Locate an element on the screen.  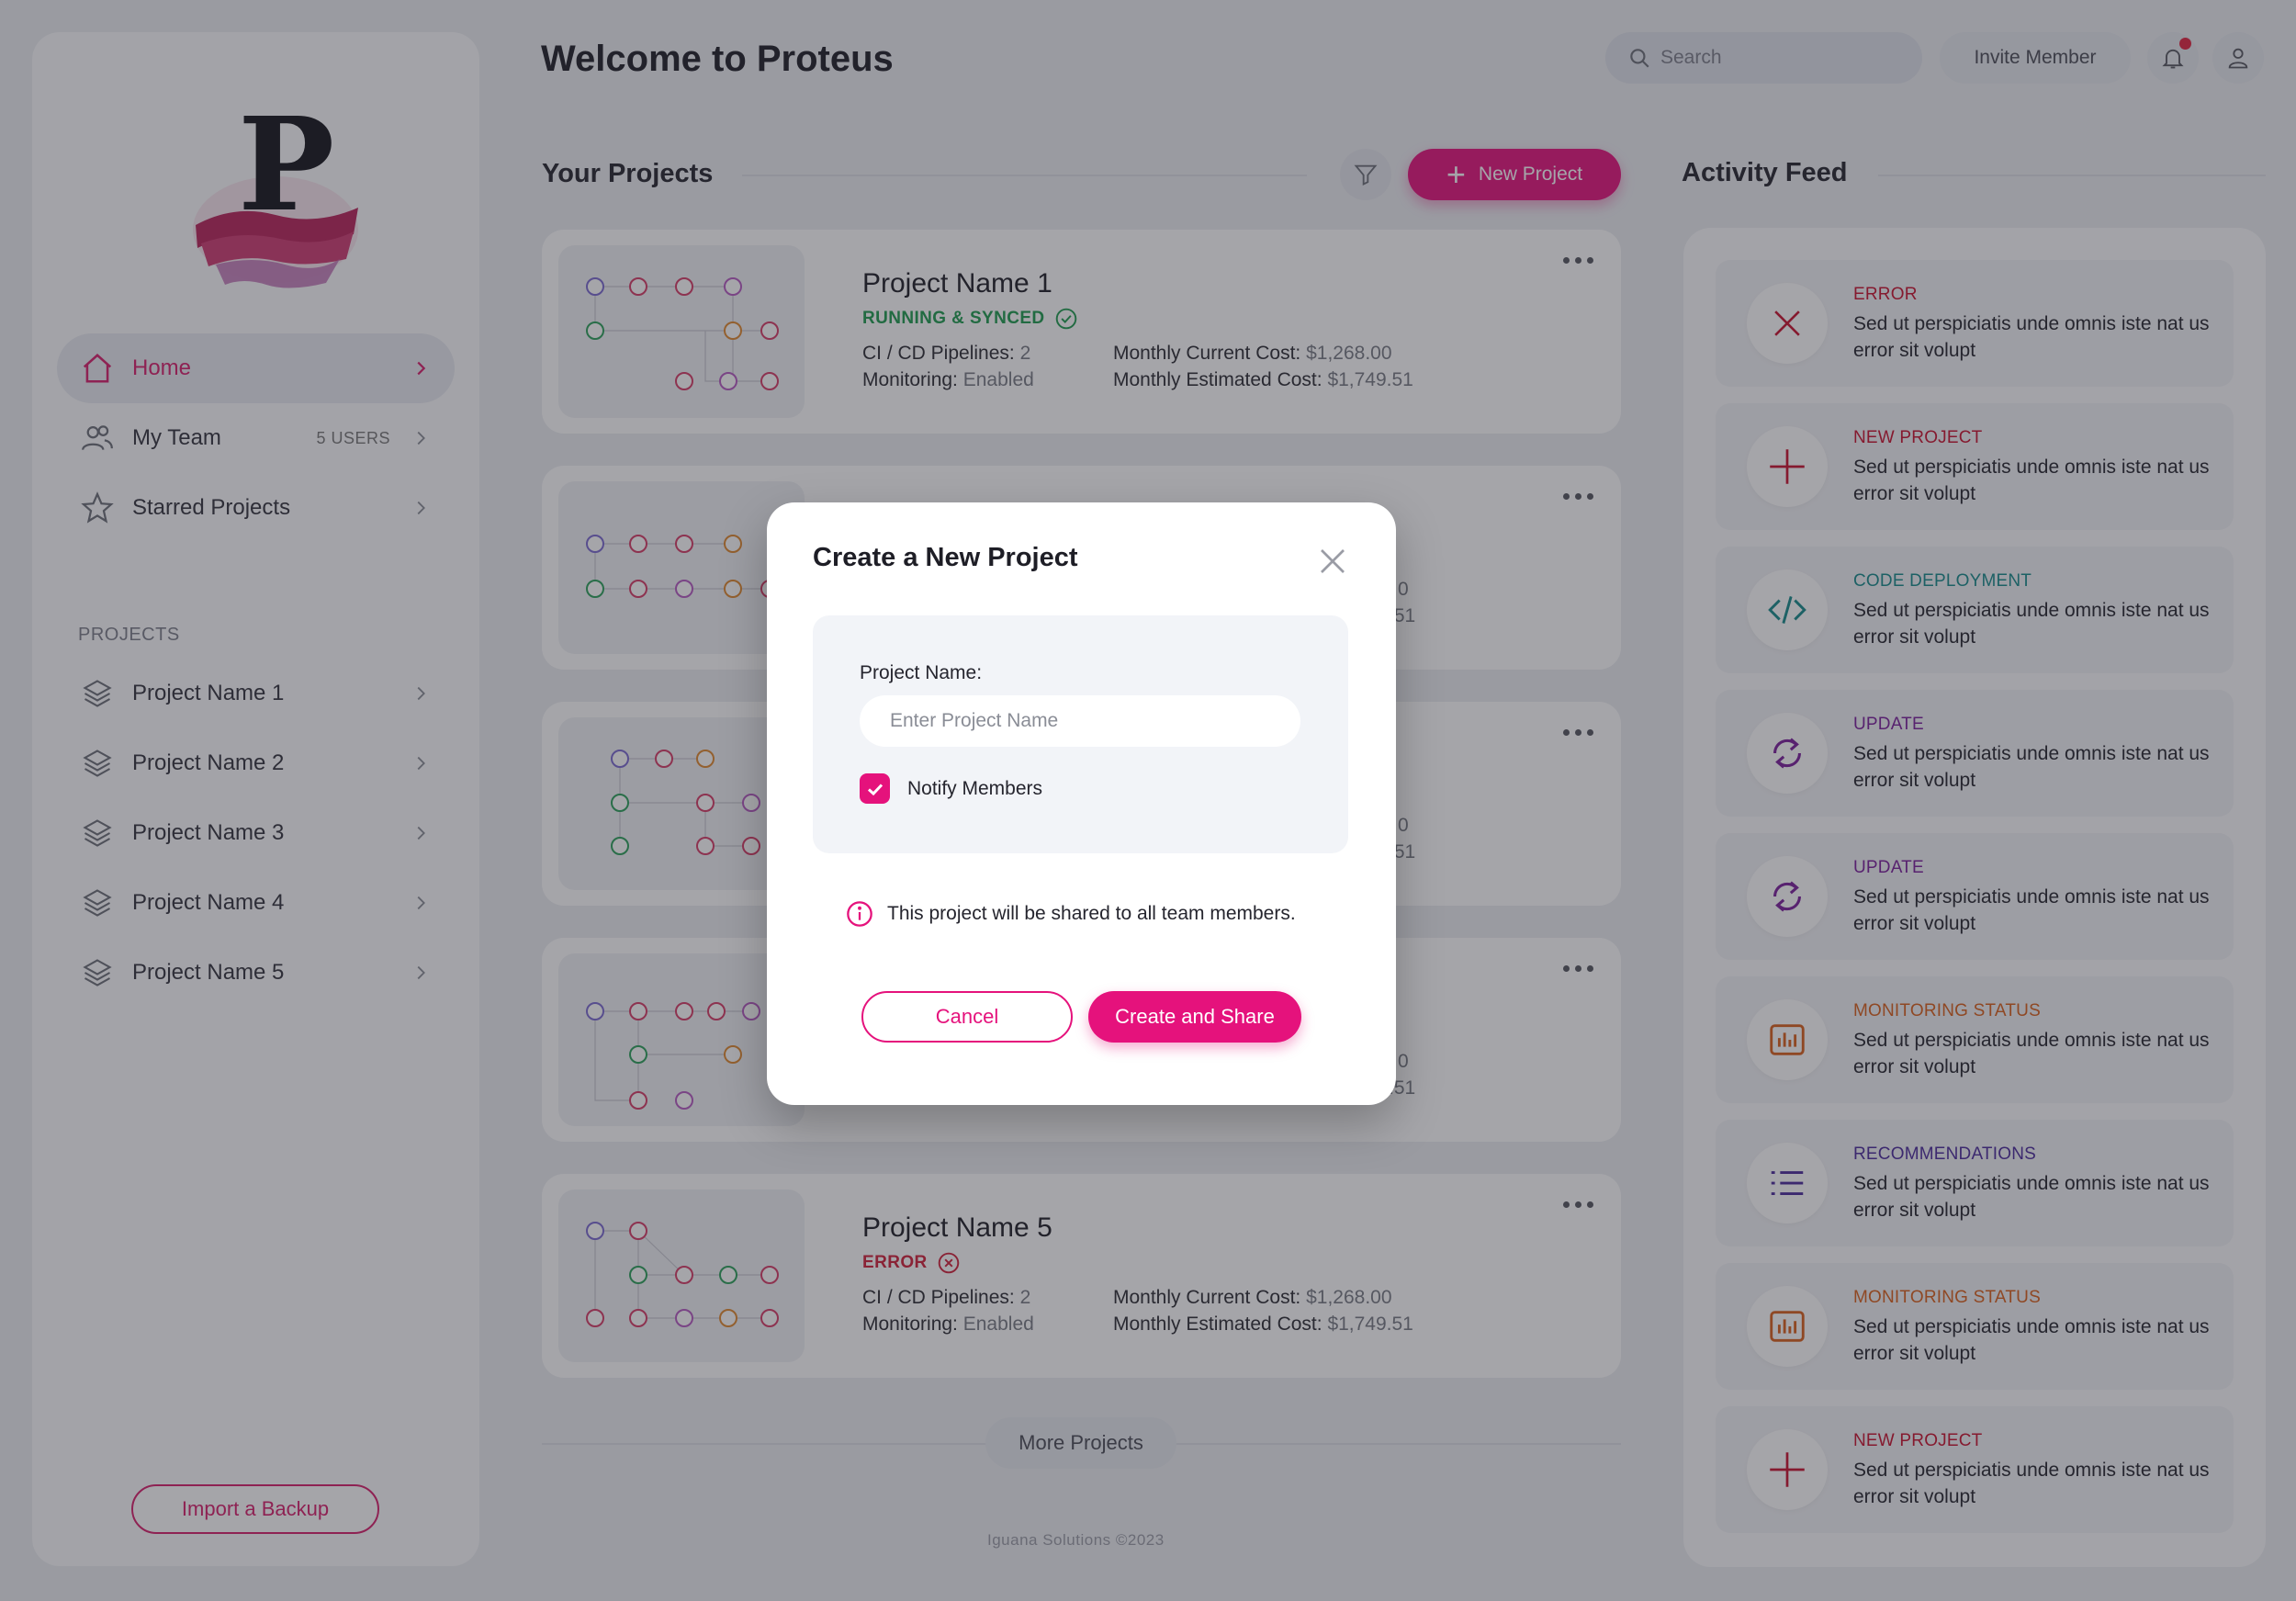
project-name-input is located at coordinates (1080, 721).